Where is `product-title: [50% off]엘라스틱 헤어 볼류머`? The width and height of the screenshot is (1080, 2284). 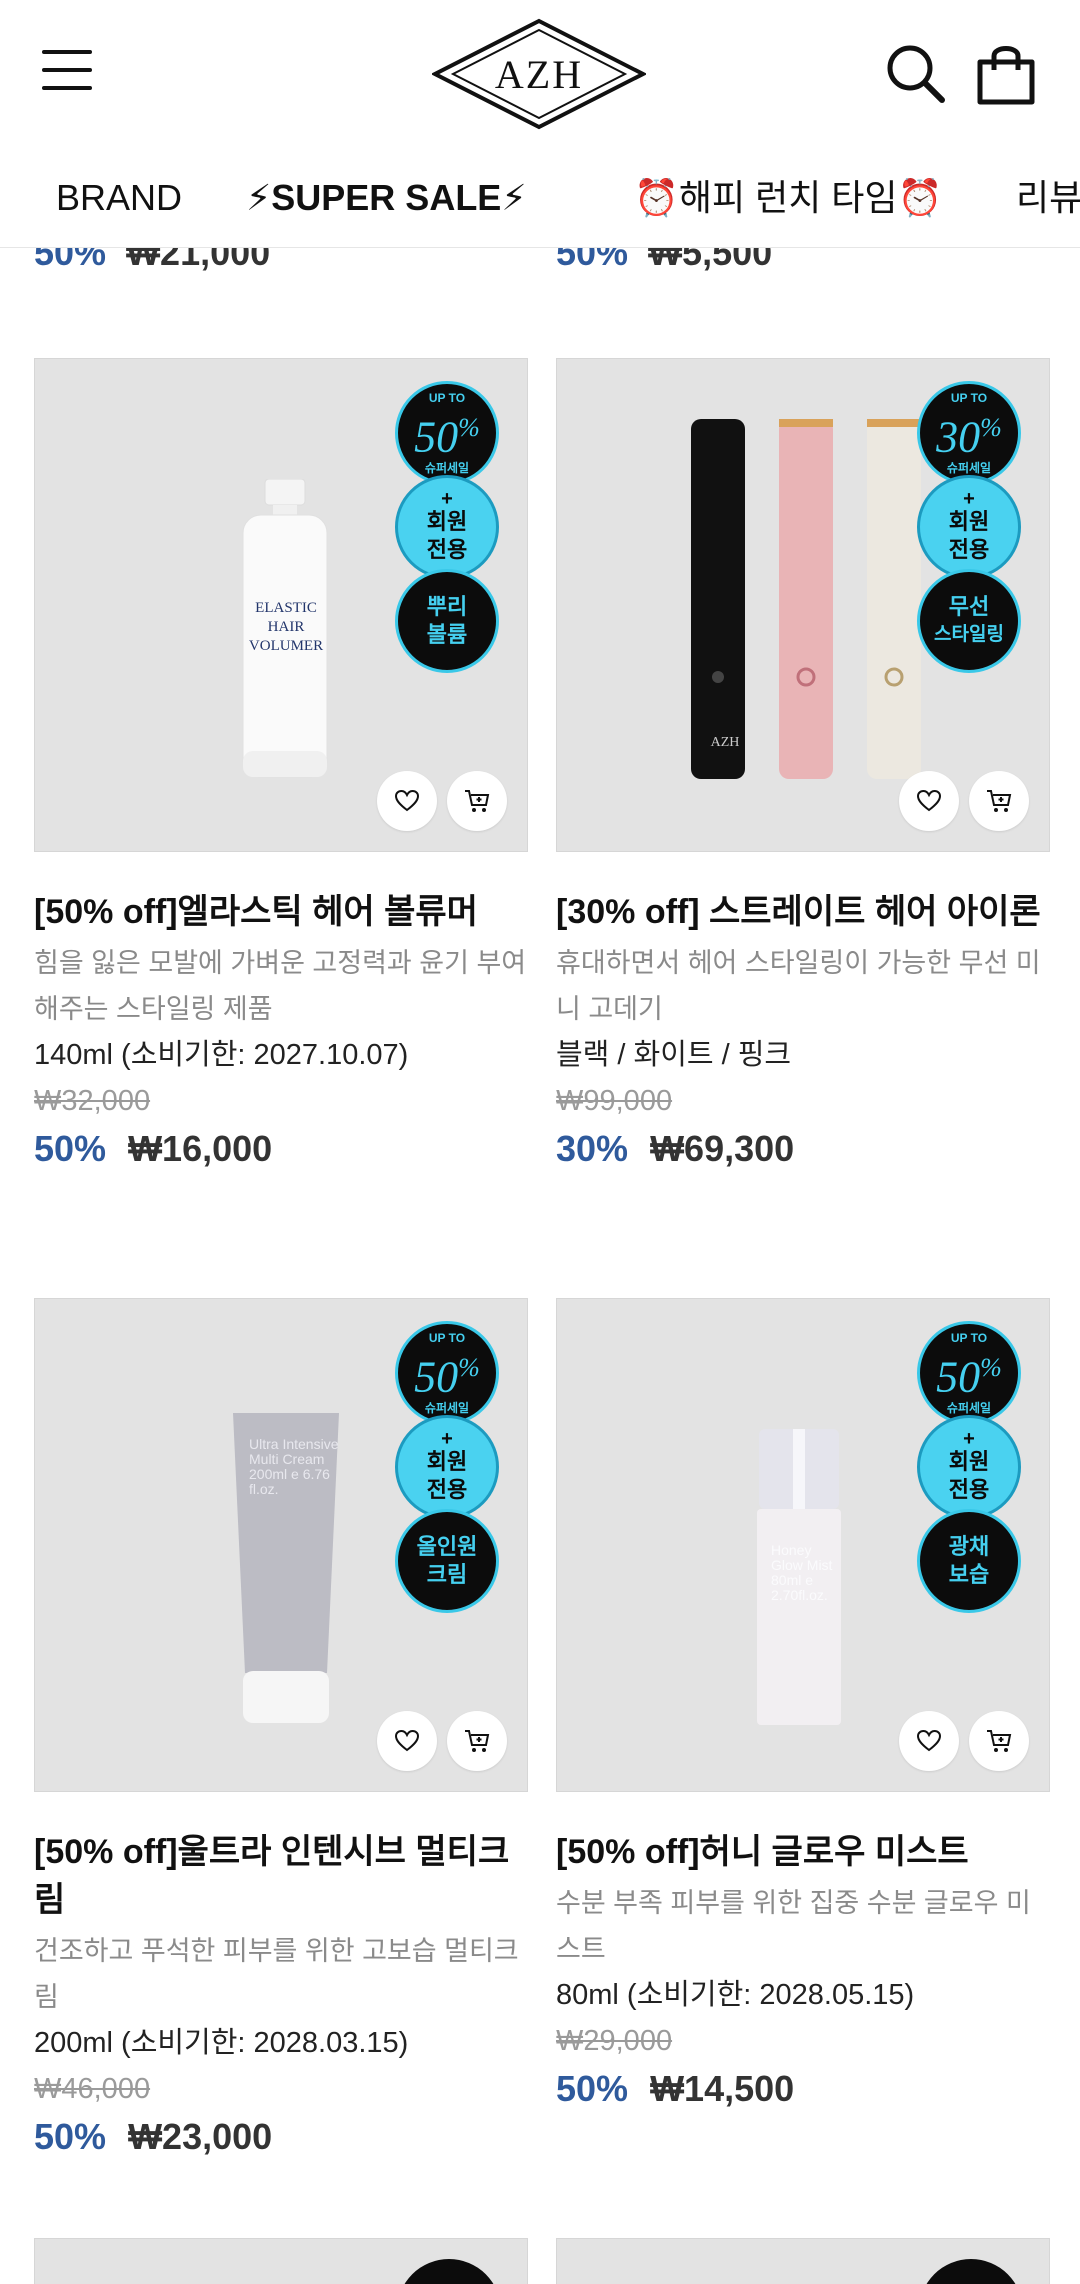
product-title: [50% off]엘라스틱 헤어 볼류머 is located at coordinates (281, 912).